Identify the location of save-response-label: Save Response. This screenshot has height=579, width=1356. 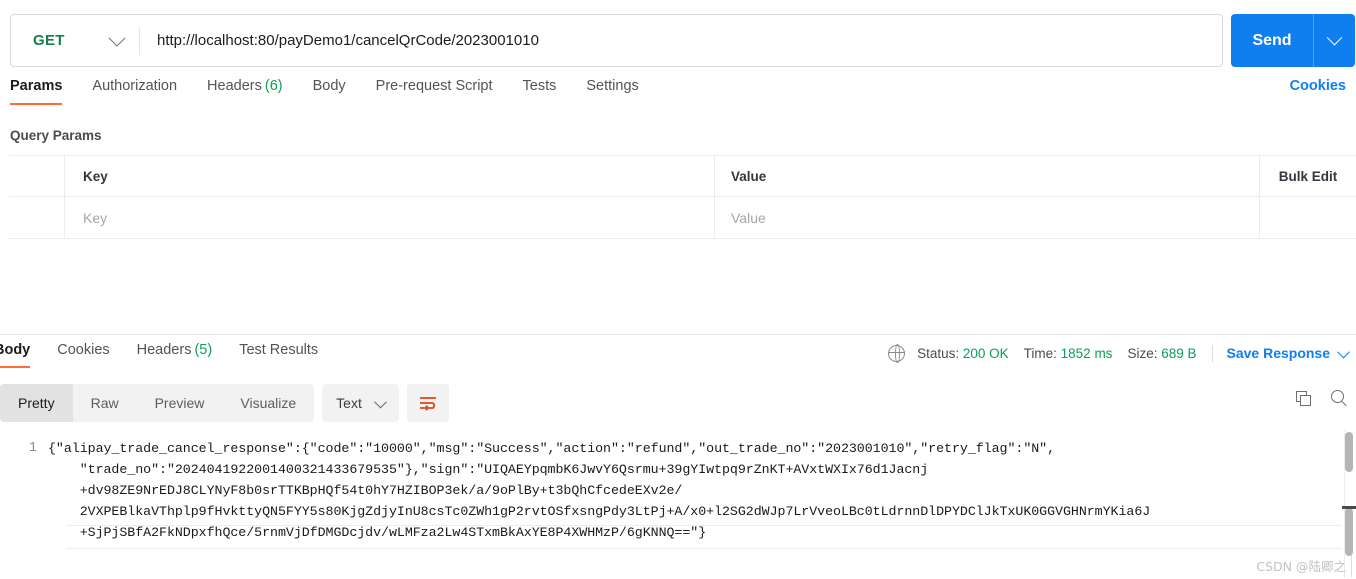
(1278, 353).